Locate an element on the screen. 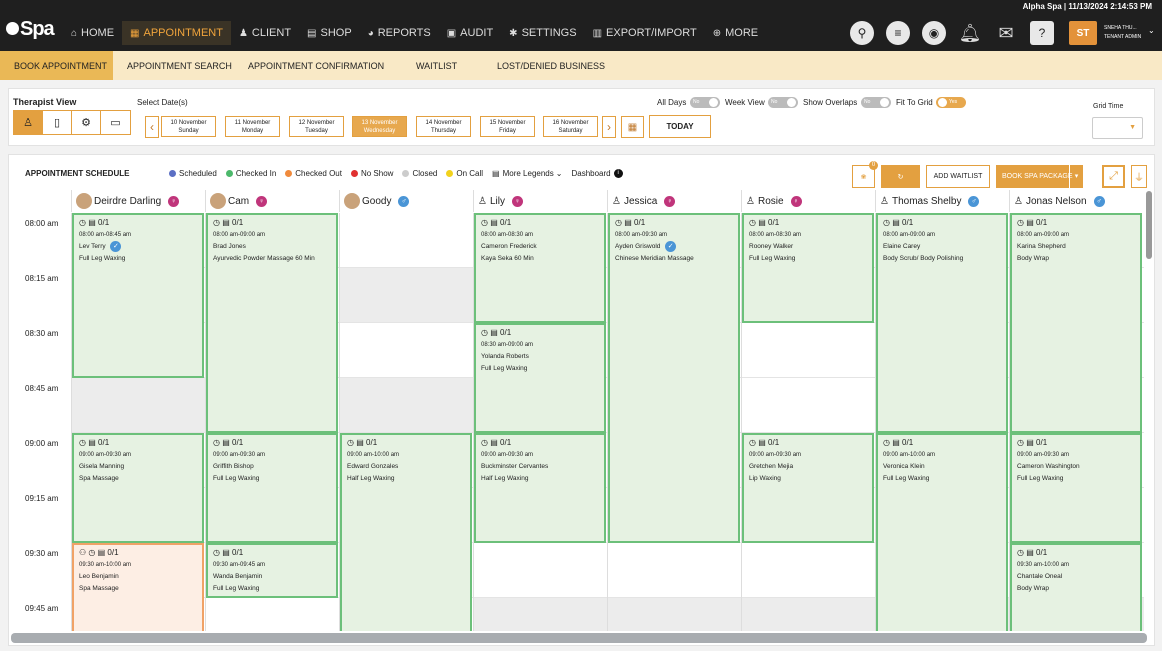  logo-icon is located at coordinates (12, 28).